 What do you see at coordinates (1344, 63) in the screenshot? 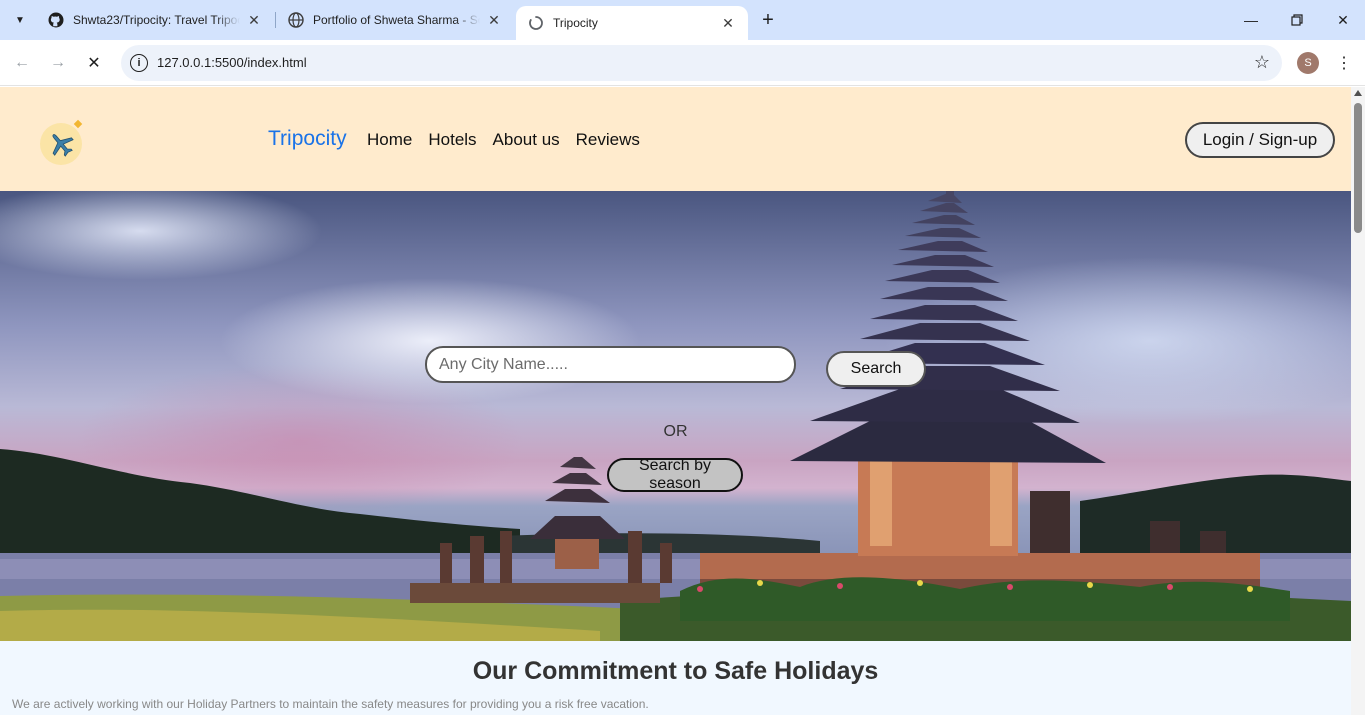
I see `browser-menu-icon: ⋮` at bounding box center [1344, 63].